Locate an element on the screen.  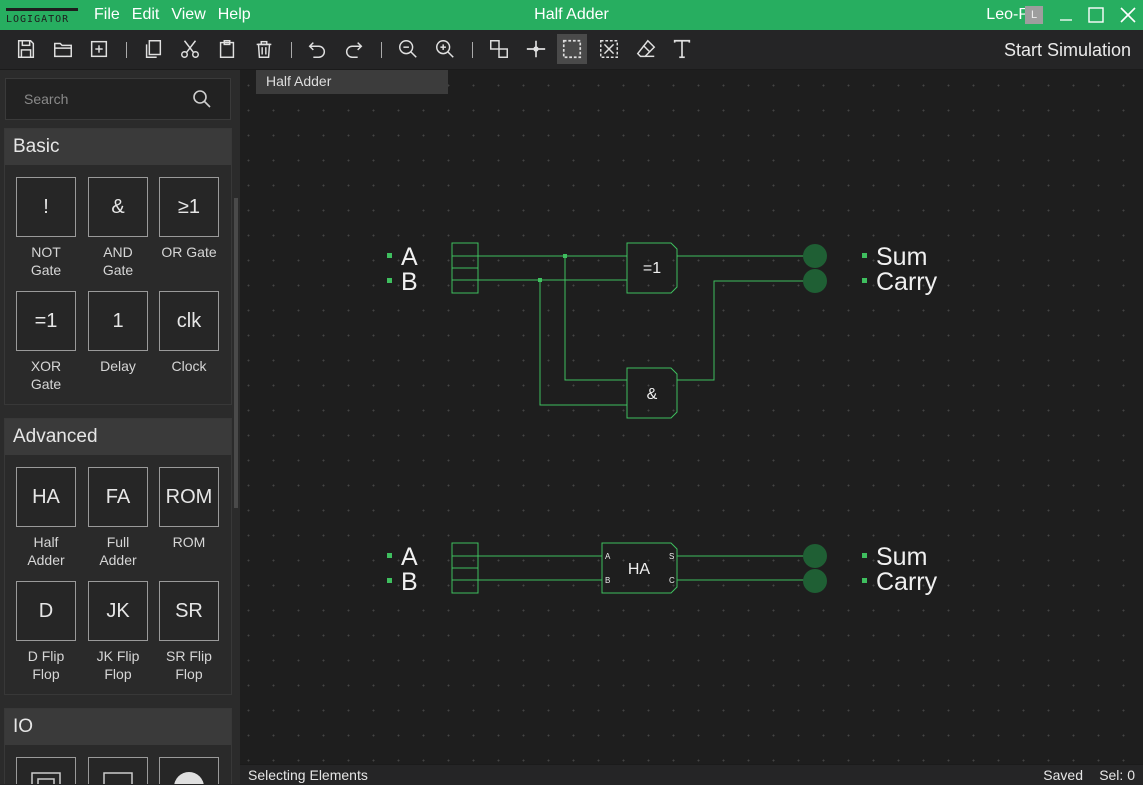
half-adder-symbol: HA is located at coordinates (639, 569).